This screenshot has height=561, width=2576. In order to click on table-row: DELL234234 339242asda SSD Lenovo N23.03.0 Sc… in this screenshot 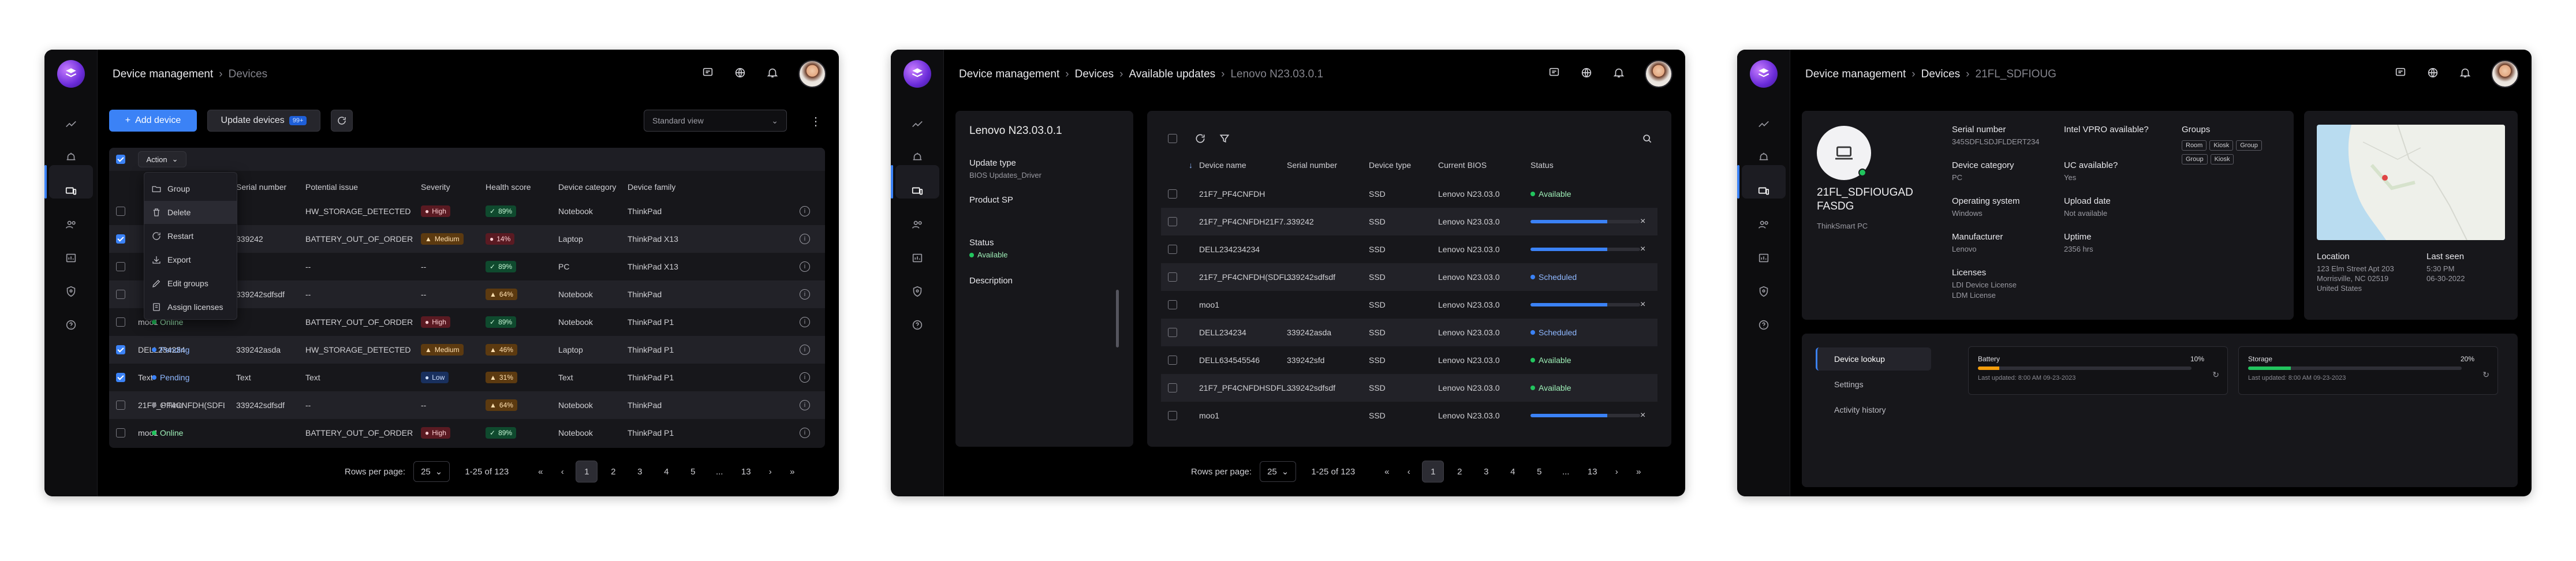, I will do `click(1409, 332)`.